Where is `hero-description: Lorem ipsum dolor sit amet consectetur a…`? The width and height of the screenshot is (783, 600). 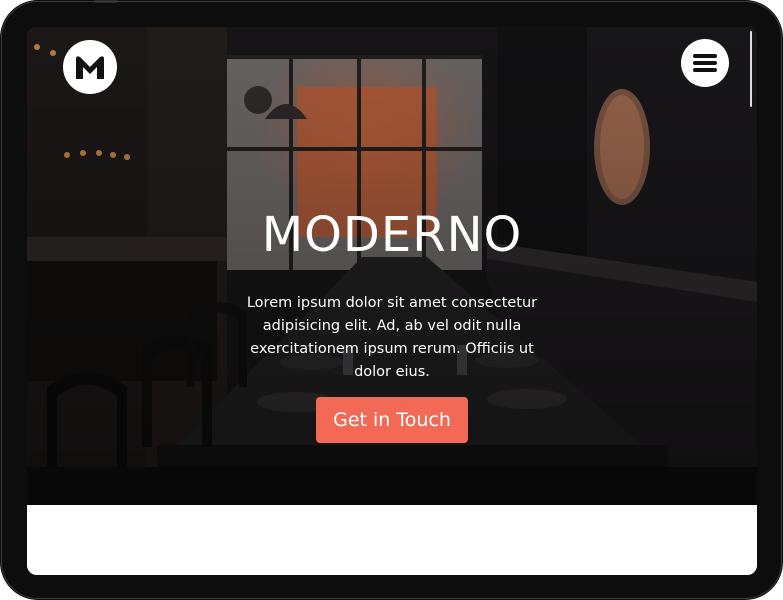
hero-description: Lorem ipsum dolor sit amet consectetur a… is located at coordinates (392, 337).